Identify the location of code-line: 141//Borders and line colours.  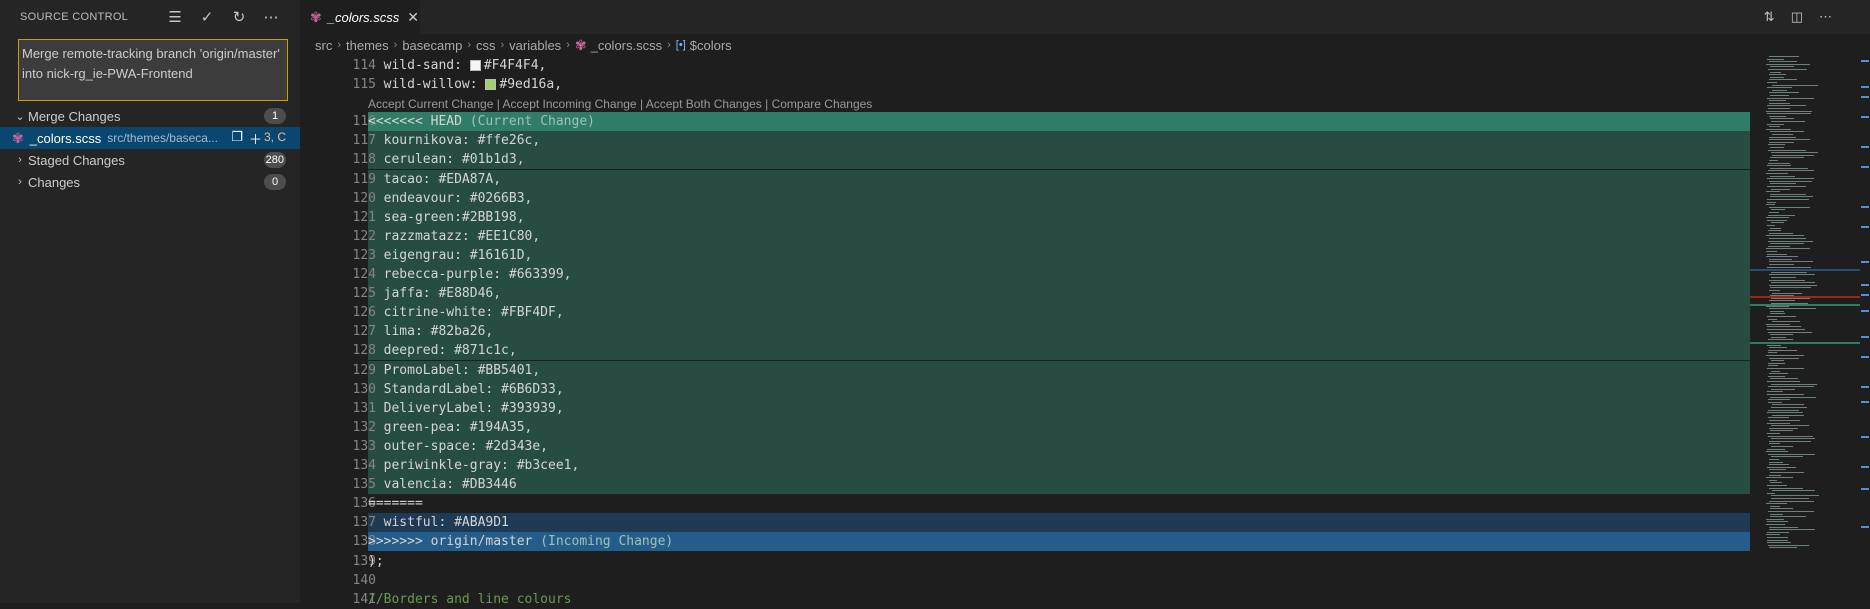
(1025, 599).